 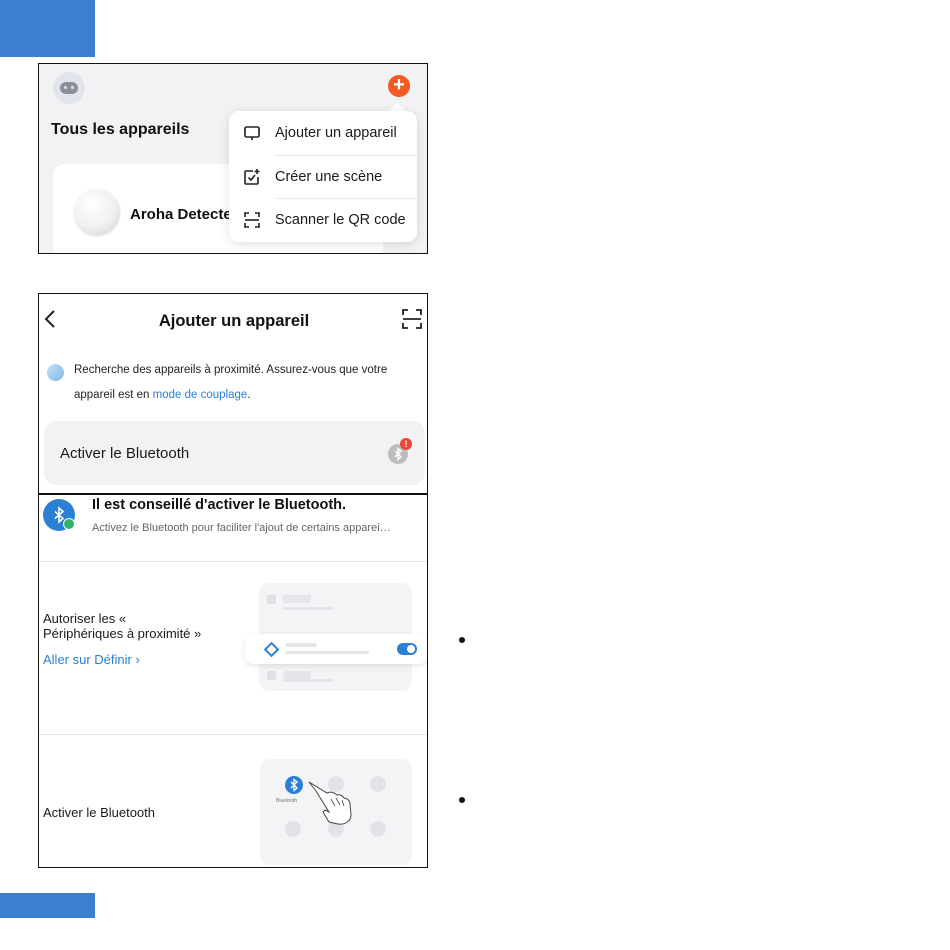 I want to click on check-badge-icon, so click(x=69, y=524).